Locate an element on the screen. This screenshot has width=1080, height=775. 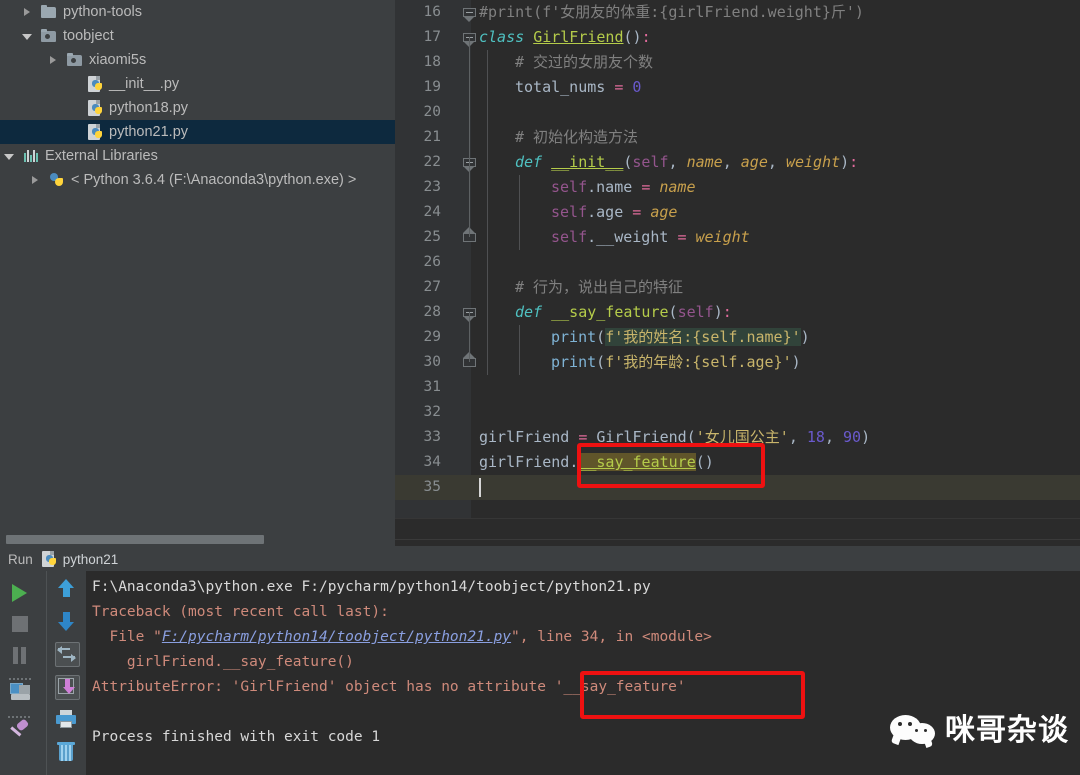
code-line-22: def __init__(self, name, age, weight): is located at coordinates (686, 162).